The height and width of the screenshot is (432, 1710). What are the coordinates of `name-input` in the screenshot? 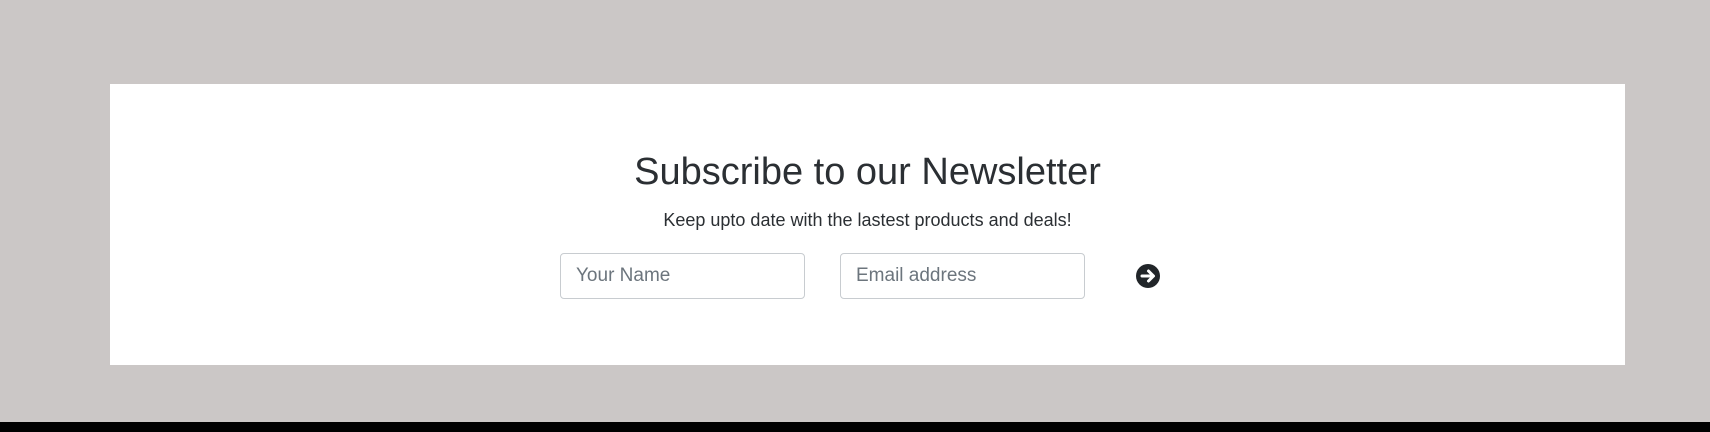 It's located at (682, 276).